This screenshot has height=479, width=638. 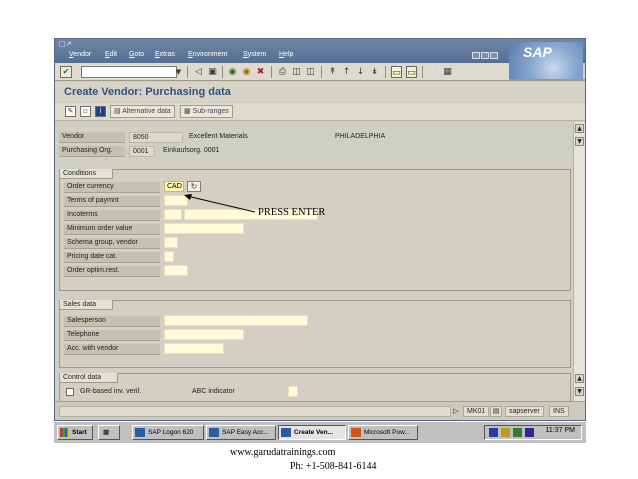 I want to click on arrow-head-icon, so click(x=188, y=197).